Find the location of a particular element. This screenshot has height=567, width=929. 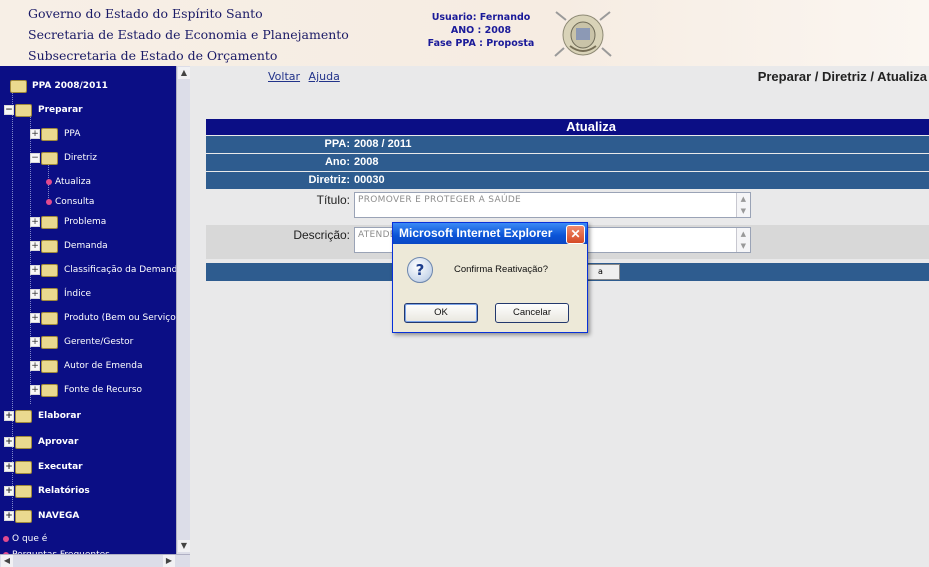

titulo-label: Título: is located at coordinates (333, 200).